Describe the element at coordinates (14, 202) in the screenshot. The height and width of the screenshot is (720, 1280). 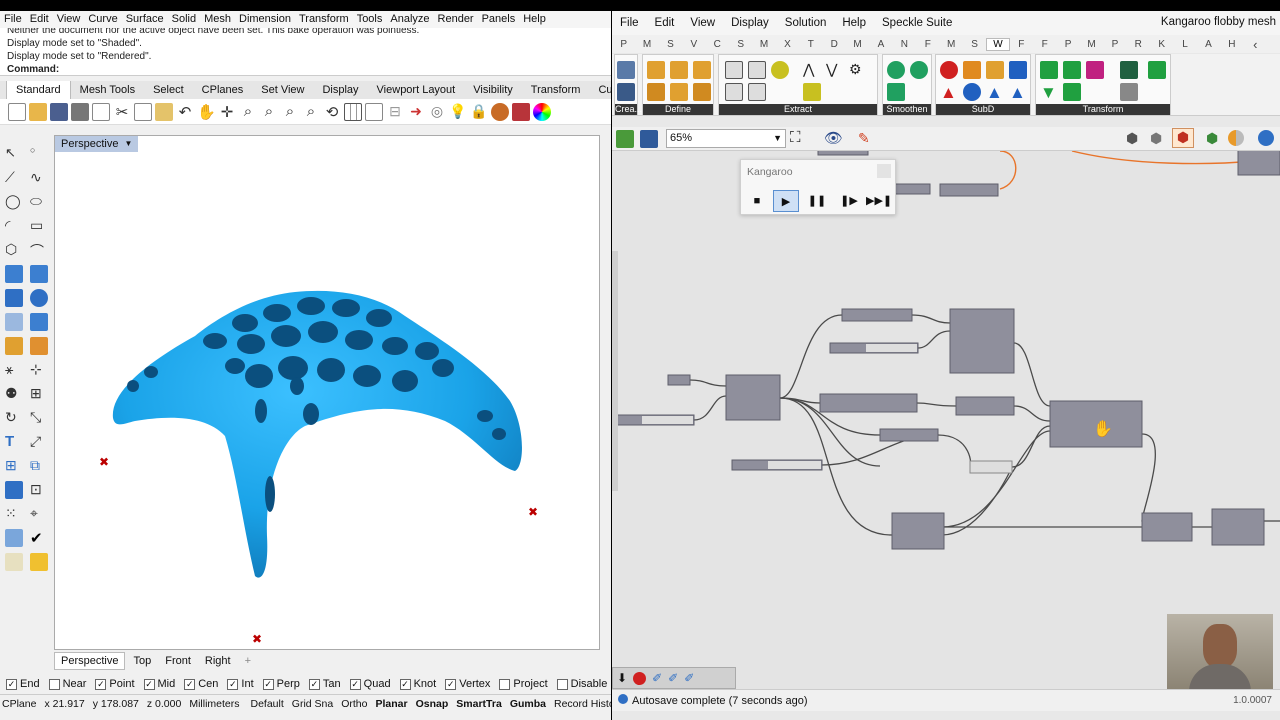
I see `circle-icon: ◯` at that location.